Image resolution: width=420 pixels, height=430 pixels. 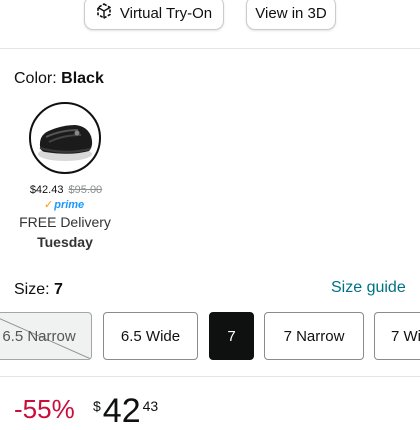 I want to click on size-options: 6.5 Narrow 6.5 Wide 7 7 Narrow 7 Wide, so click(x=210, y=336).